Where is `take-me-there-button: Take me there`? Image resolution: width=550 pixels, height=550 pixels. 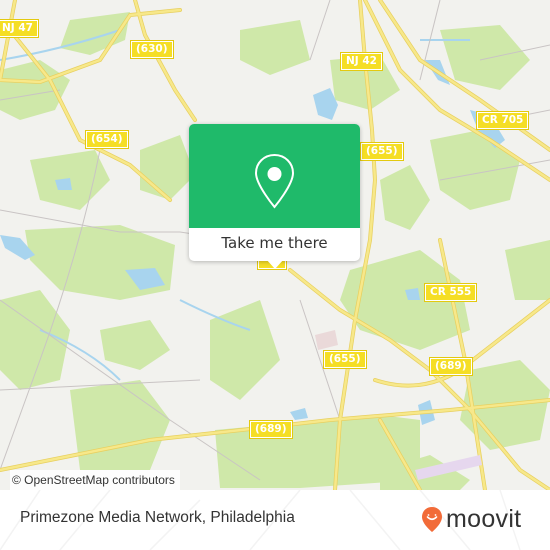
take-me-there-button: Take me there is located at coordinates (274, 244).